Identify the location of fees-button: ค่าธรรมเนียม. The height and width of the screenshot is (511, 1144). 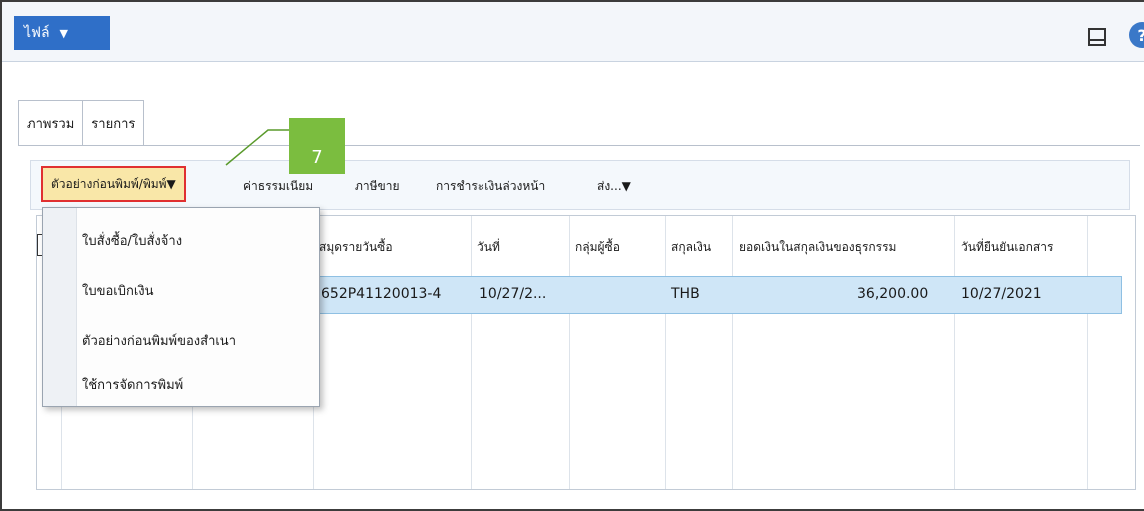
(278, 186).